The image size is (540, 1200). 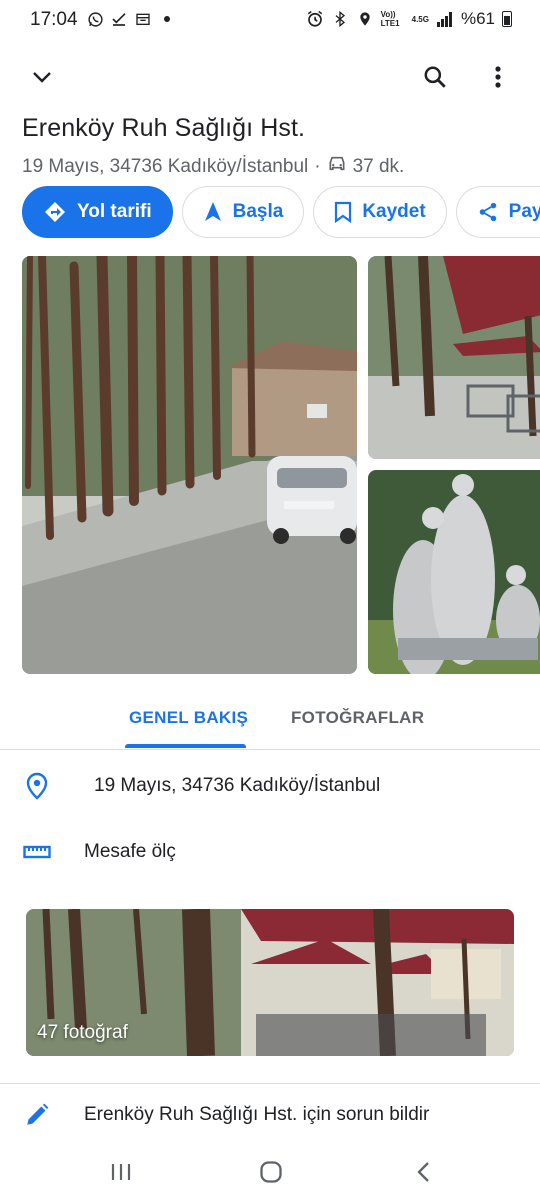 I want to click on whatsapp-icon, so click(x=95, y=19).